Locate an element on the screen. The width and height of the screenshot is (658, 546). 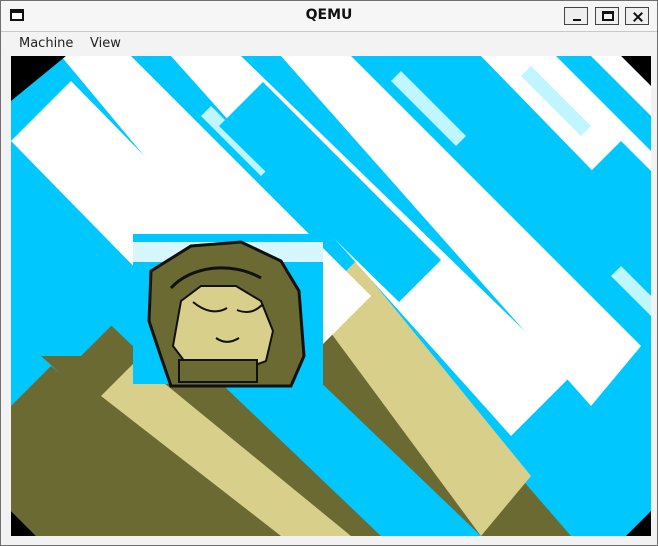
menu-machine: Machine is located at coordinates (46, 43).